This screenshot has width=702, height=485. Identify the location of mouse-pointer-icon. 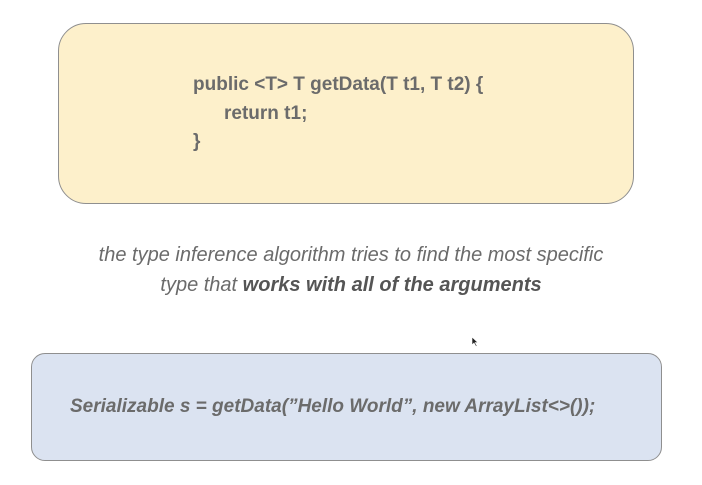
(475, 342).